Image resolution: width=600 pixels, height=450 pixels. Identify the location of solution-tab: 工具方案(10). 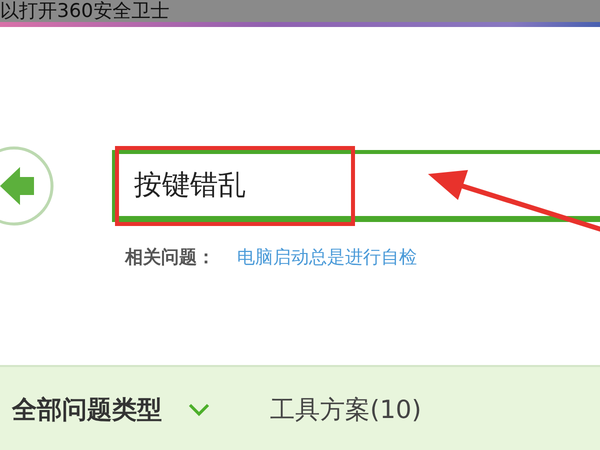
(346, 409).